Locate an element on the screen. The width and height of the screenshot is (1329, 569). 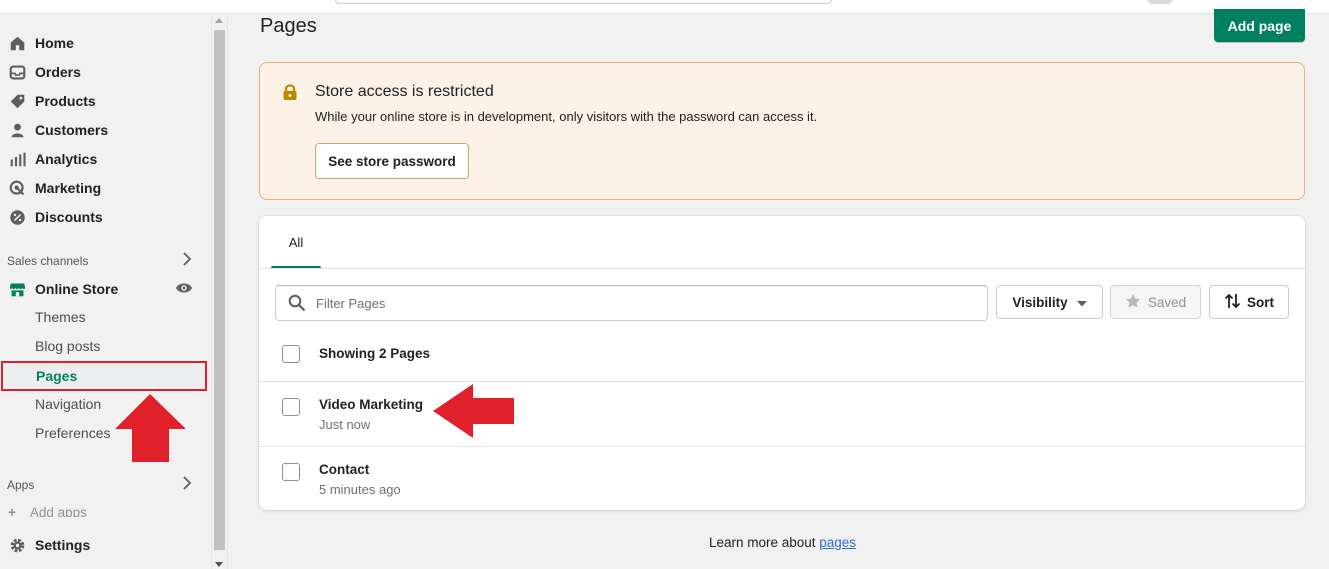
search-icon is located at coordinates (297, 305).